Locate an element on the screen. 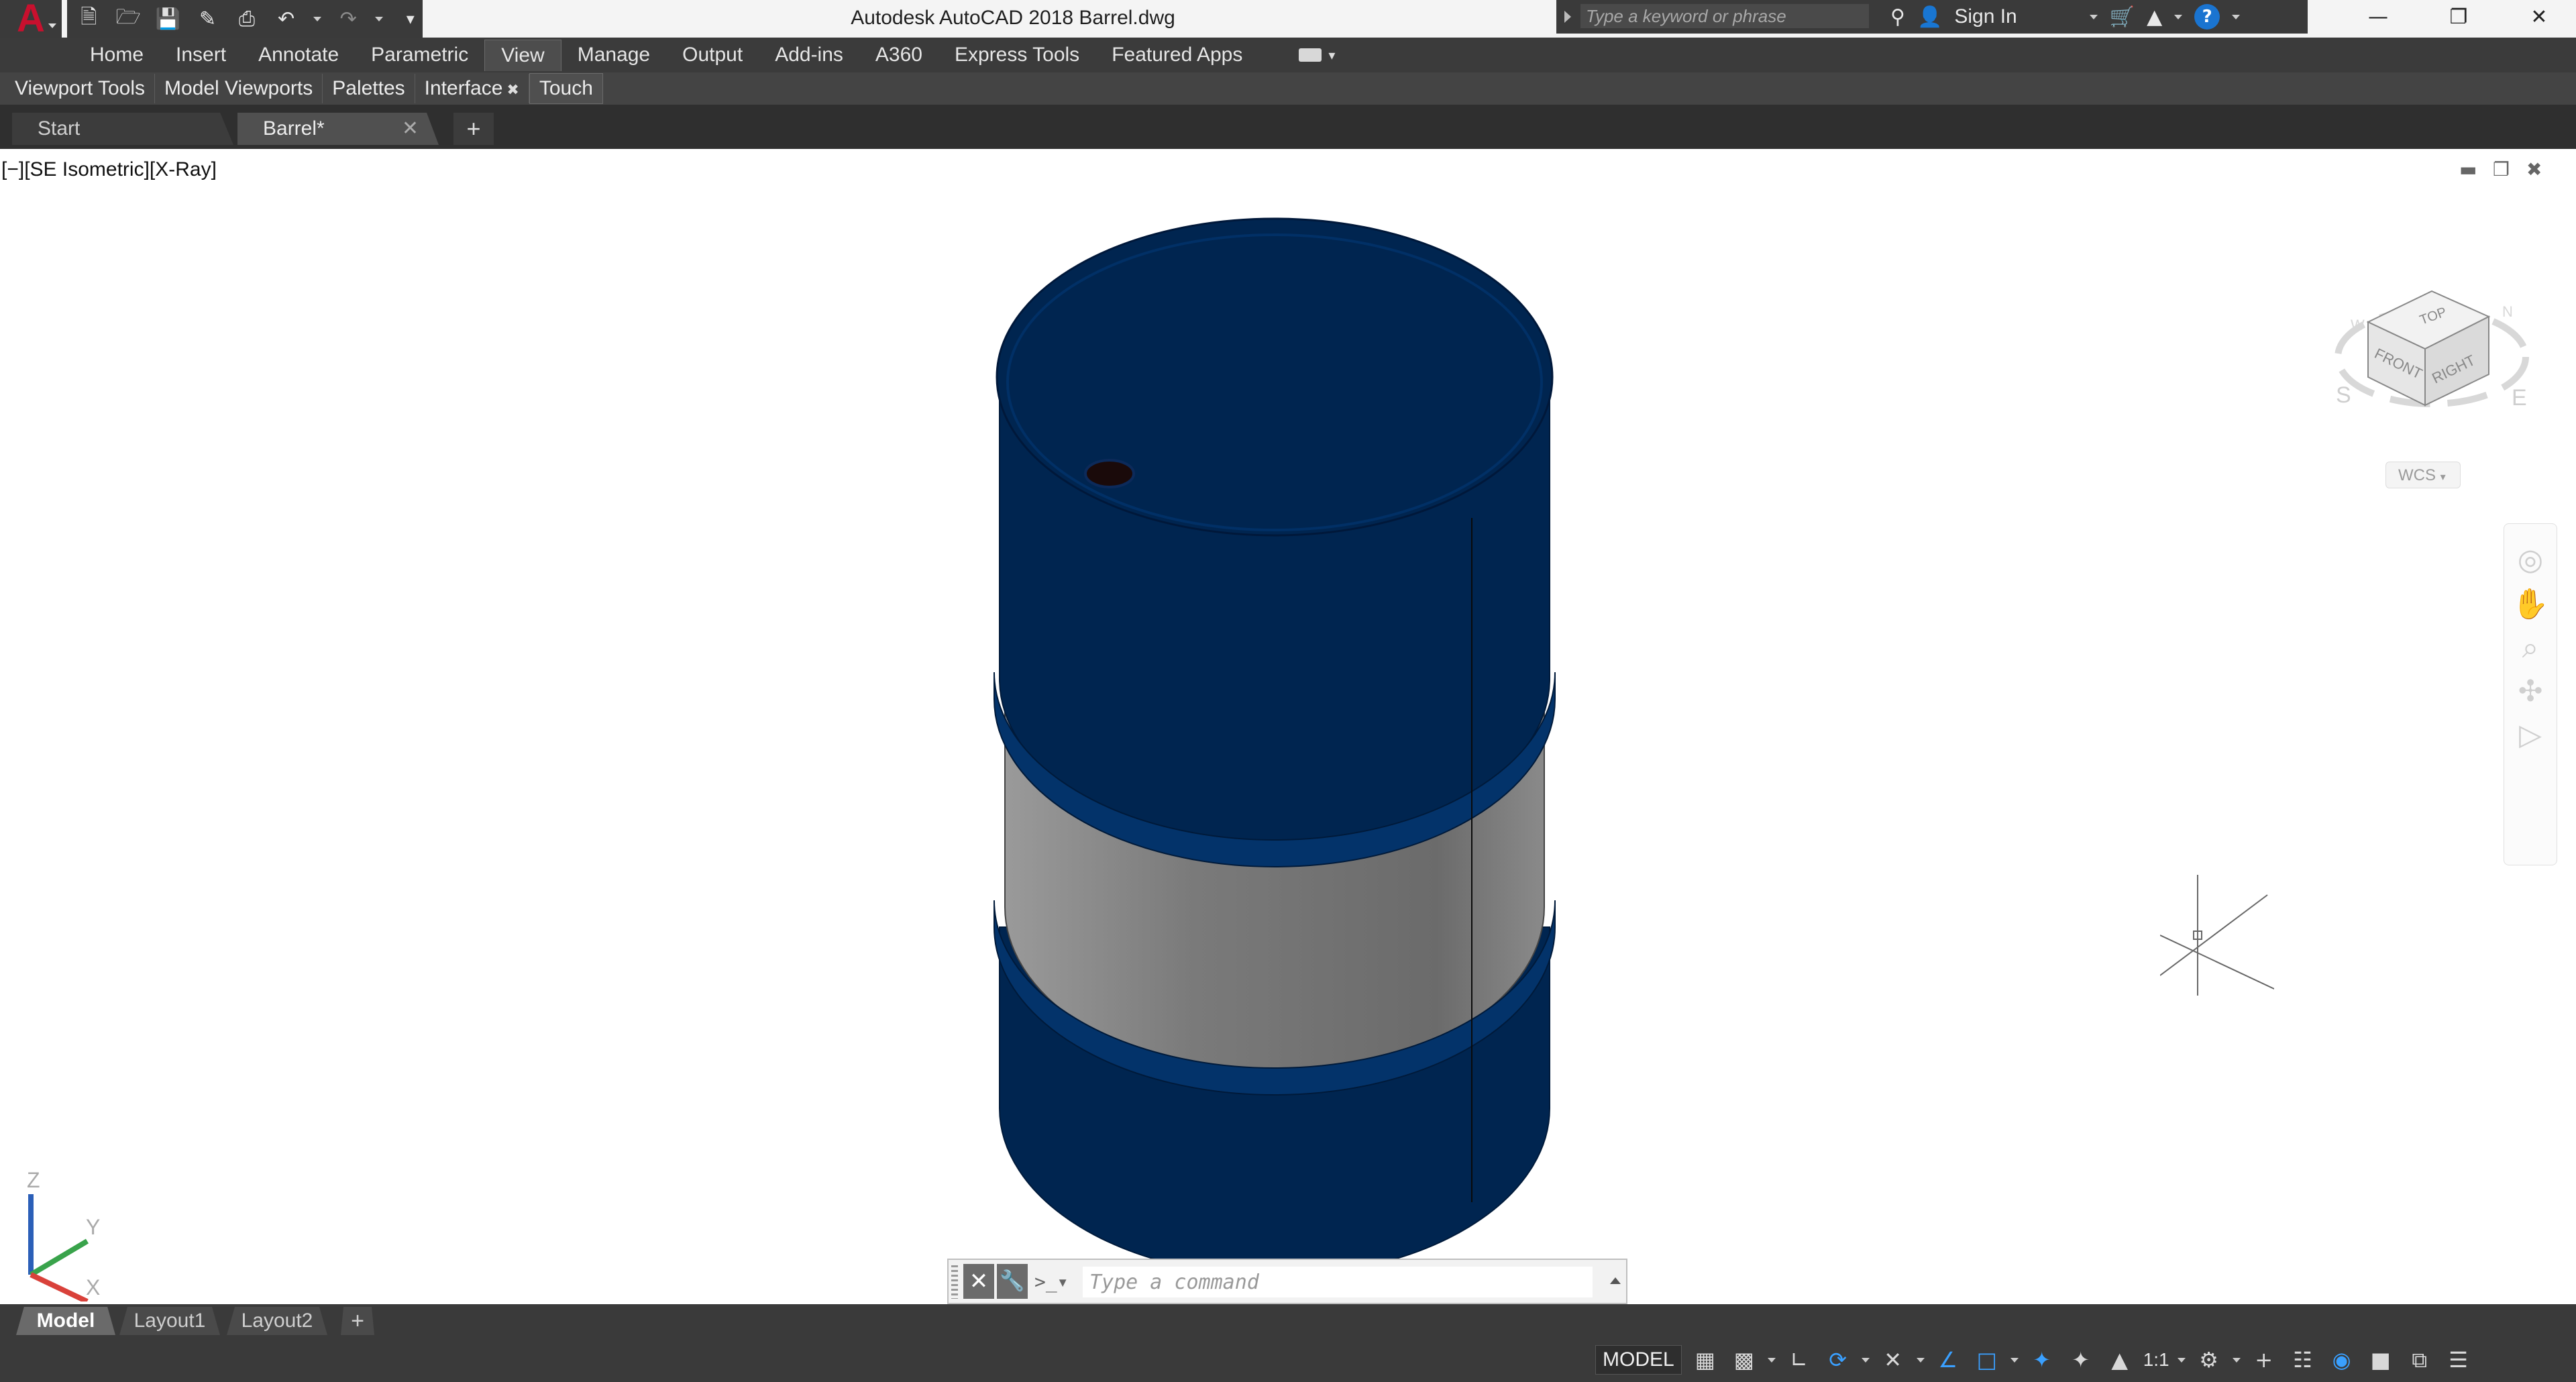 Image resolution: width=2576 pixels, height=1382 pixels. panel-viewport-tools: Viewport Tools is located at coordinates (80, 88).